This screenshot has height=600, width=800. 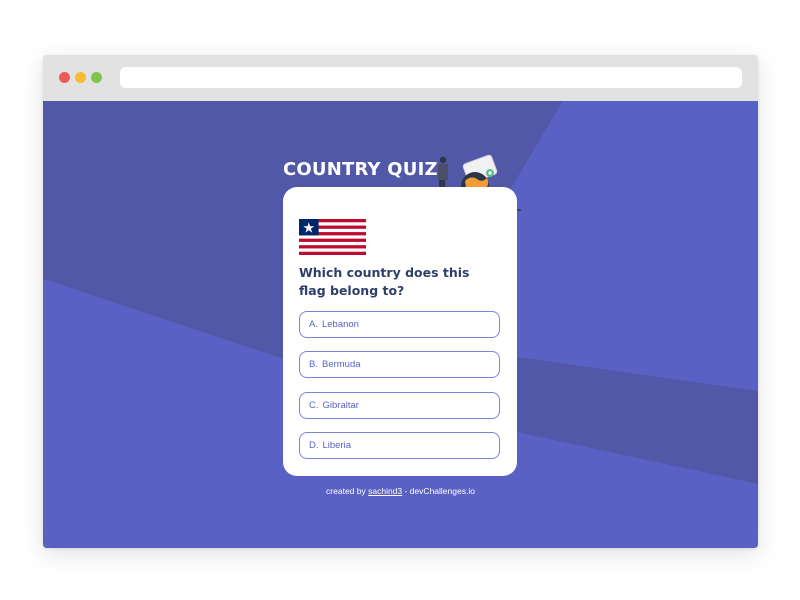 What do you see at coordinates (337, 445) in the screenshot?
I see `answer-option-text: Liberia` at bounding box center [337, 445].